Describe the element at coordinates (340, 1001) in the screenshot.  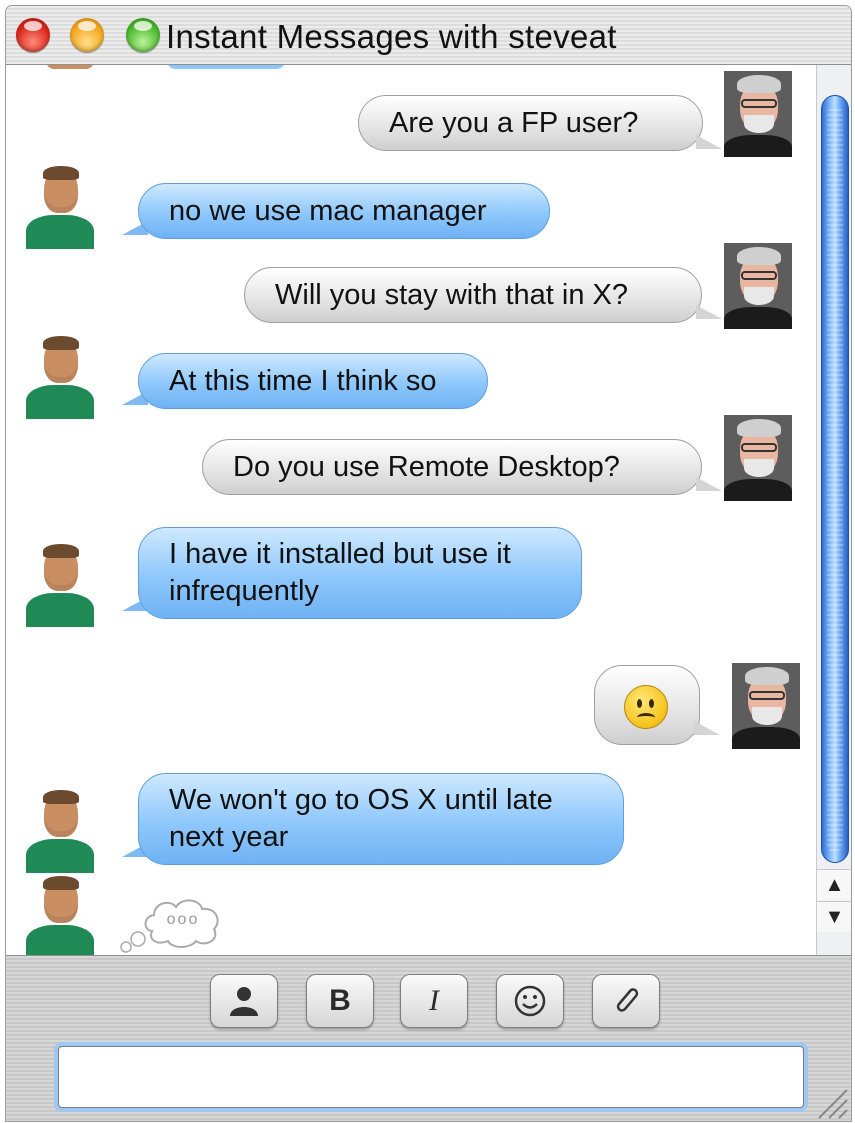
I see `bold-button: B` at that location.